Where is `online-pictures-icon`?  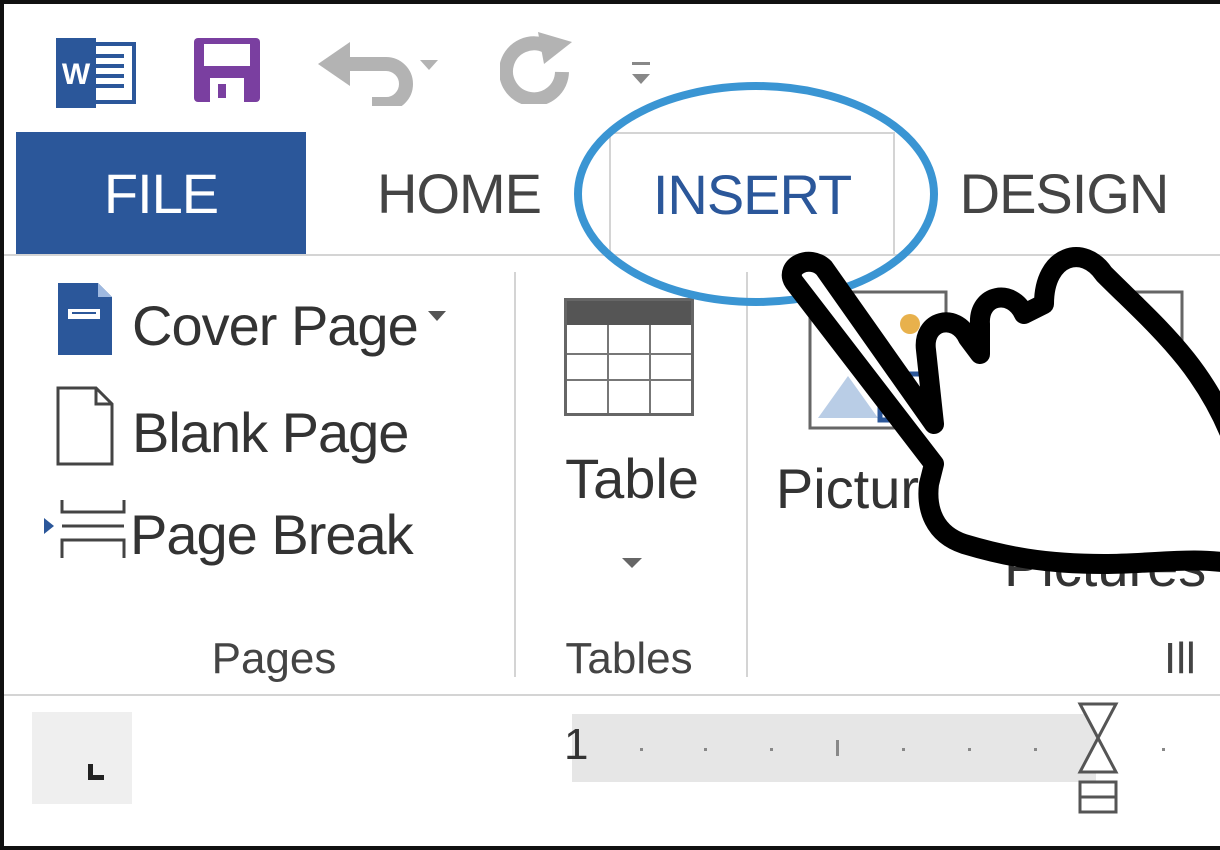
online-pictures-icon is located at coordinates (1104, 360).